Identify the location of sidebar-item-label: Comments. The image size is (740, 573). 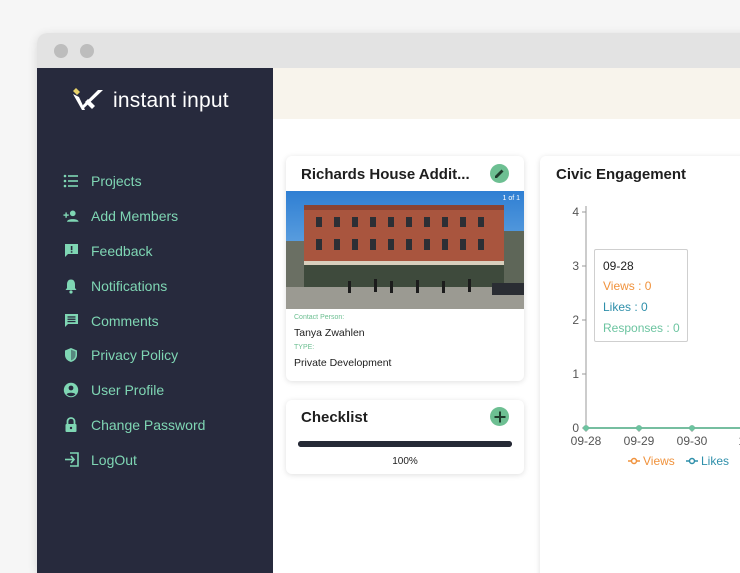
(125, 320).